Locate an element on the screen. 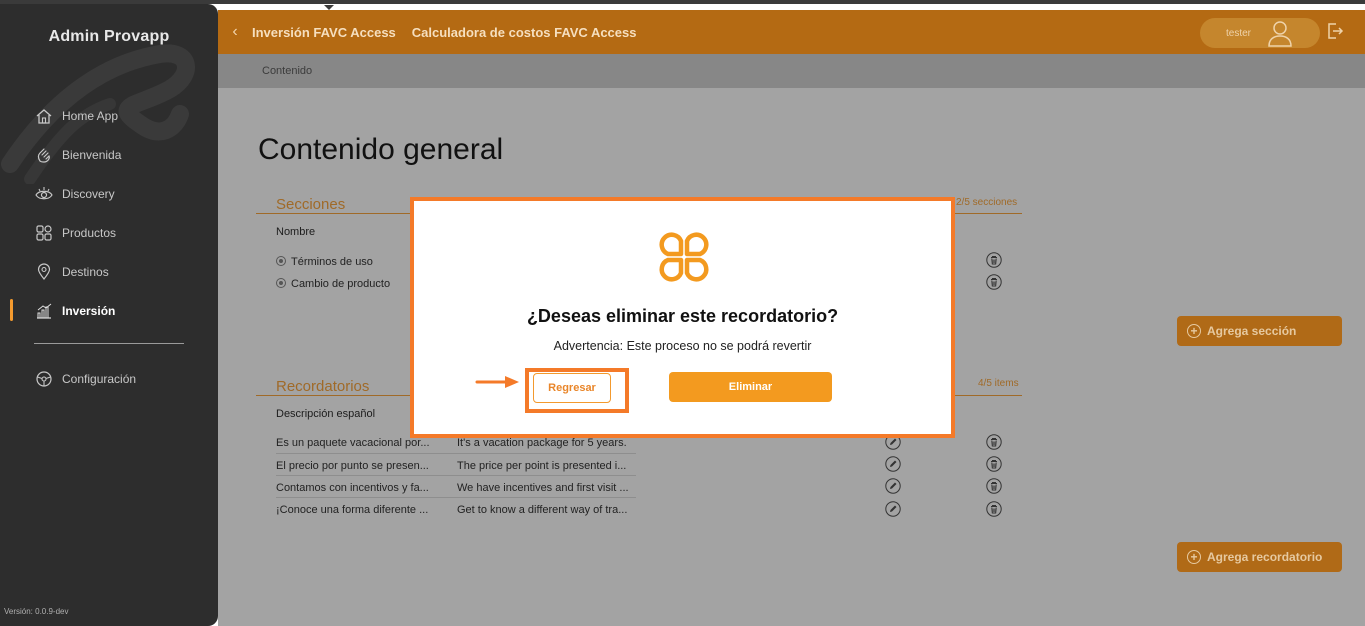 Image resolution: width=1365 pixels, height=626 pixels. seccion-name: Términos de uso is located at coordinates (332, 262).